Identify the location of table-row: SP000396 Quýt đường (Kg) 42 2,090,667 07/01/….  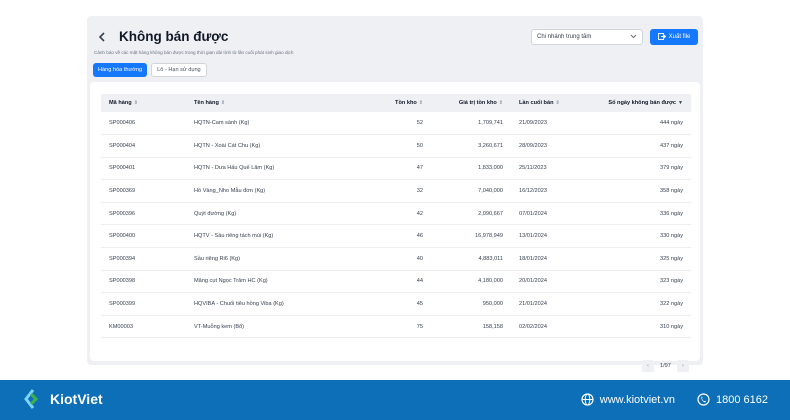
(396, 214).